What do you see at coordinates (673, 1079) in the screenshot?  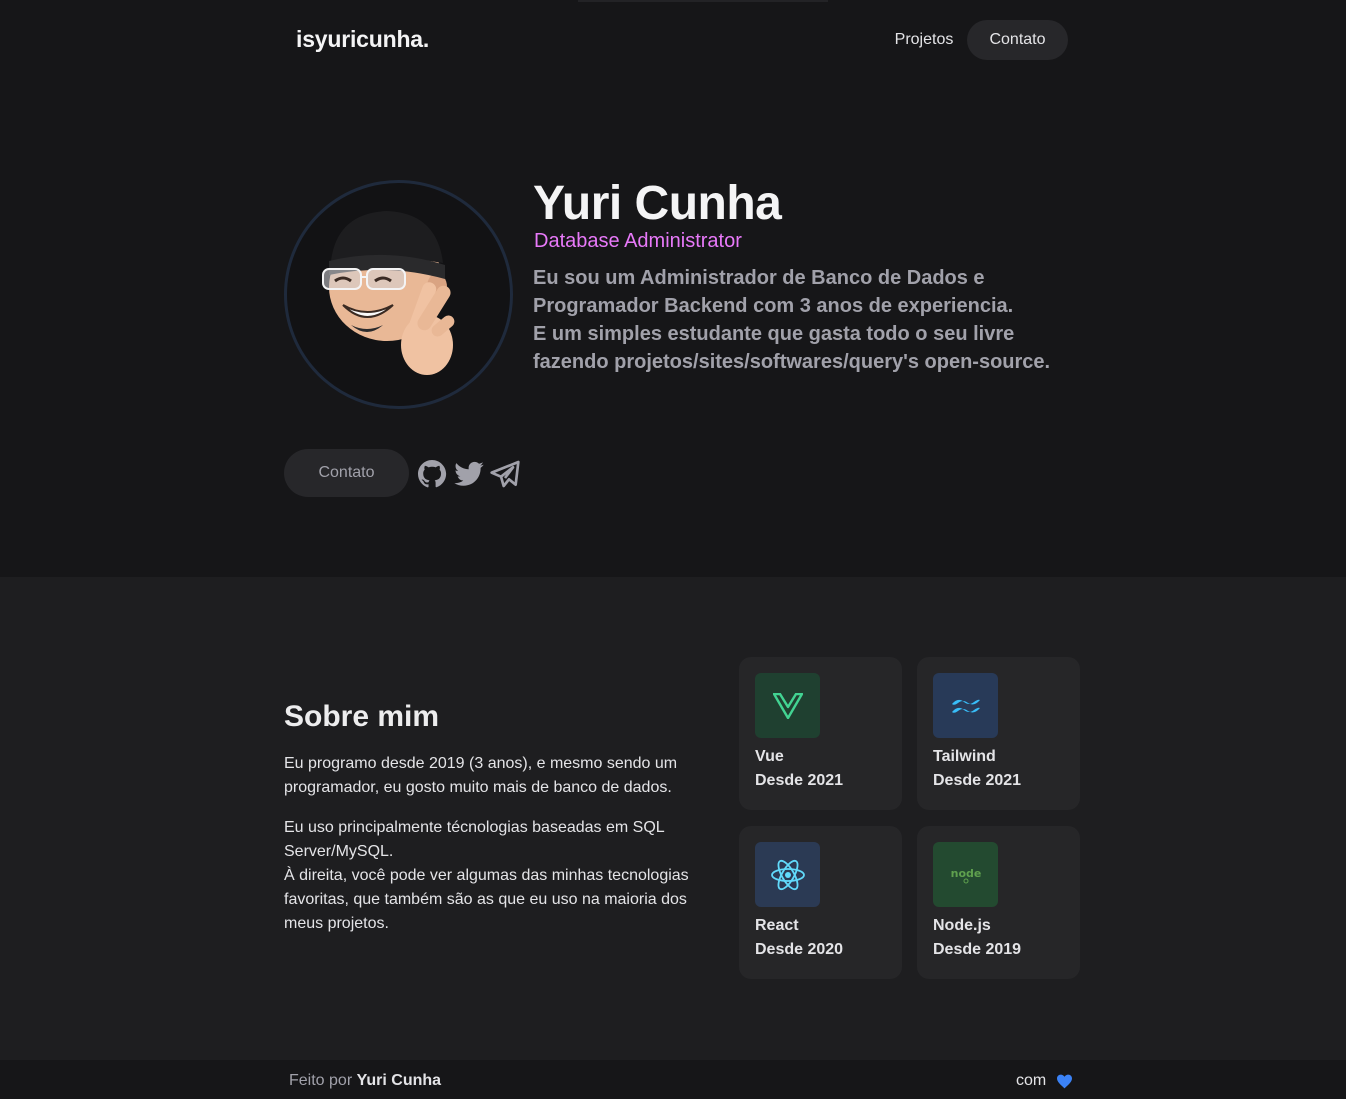 I see `site-footer: Feito por Yuri Cunha com` at bounding box center [673, 1079].